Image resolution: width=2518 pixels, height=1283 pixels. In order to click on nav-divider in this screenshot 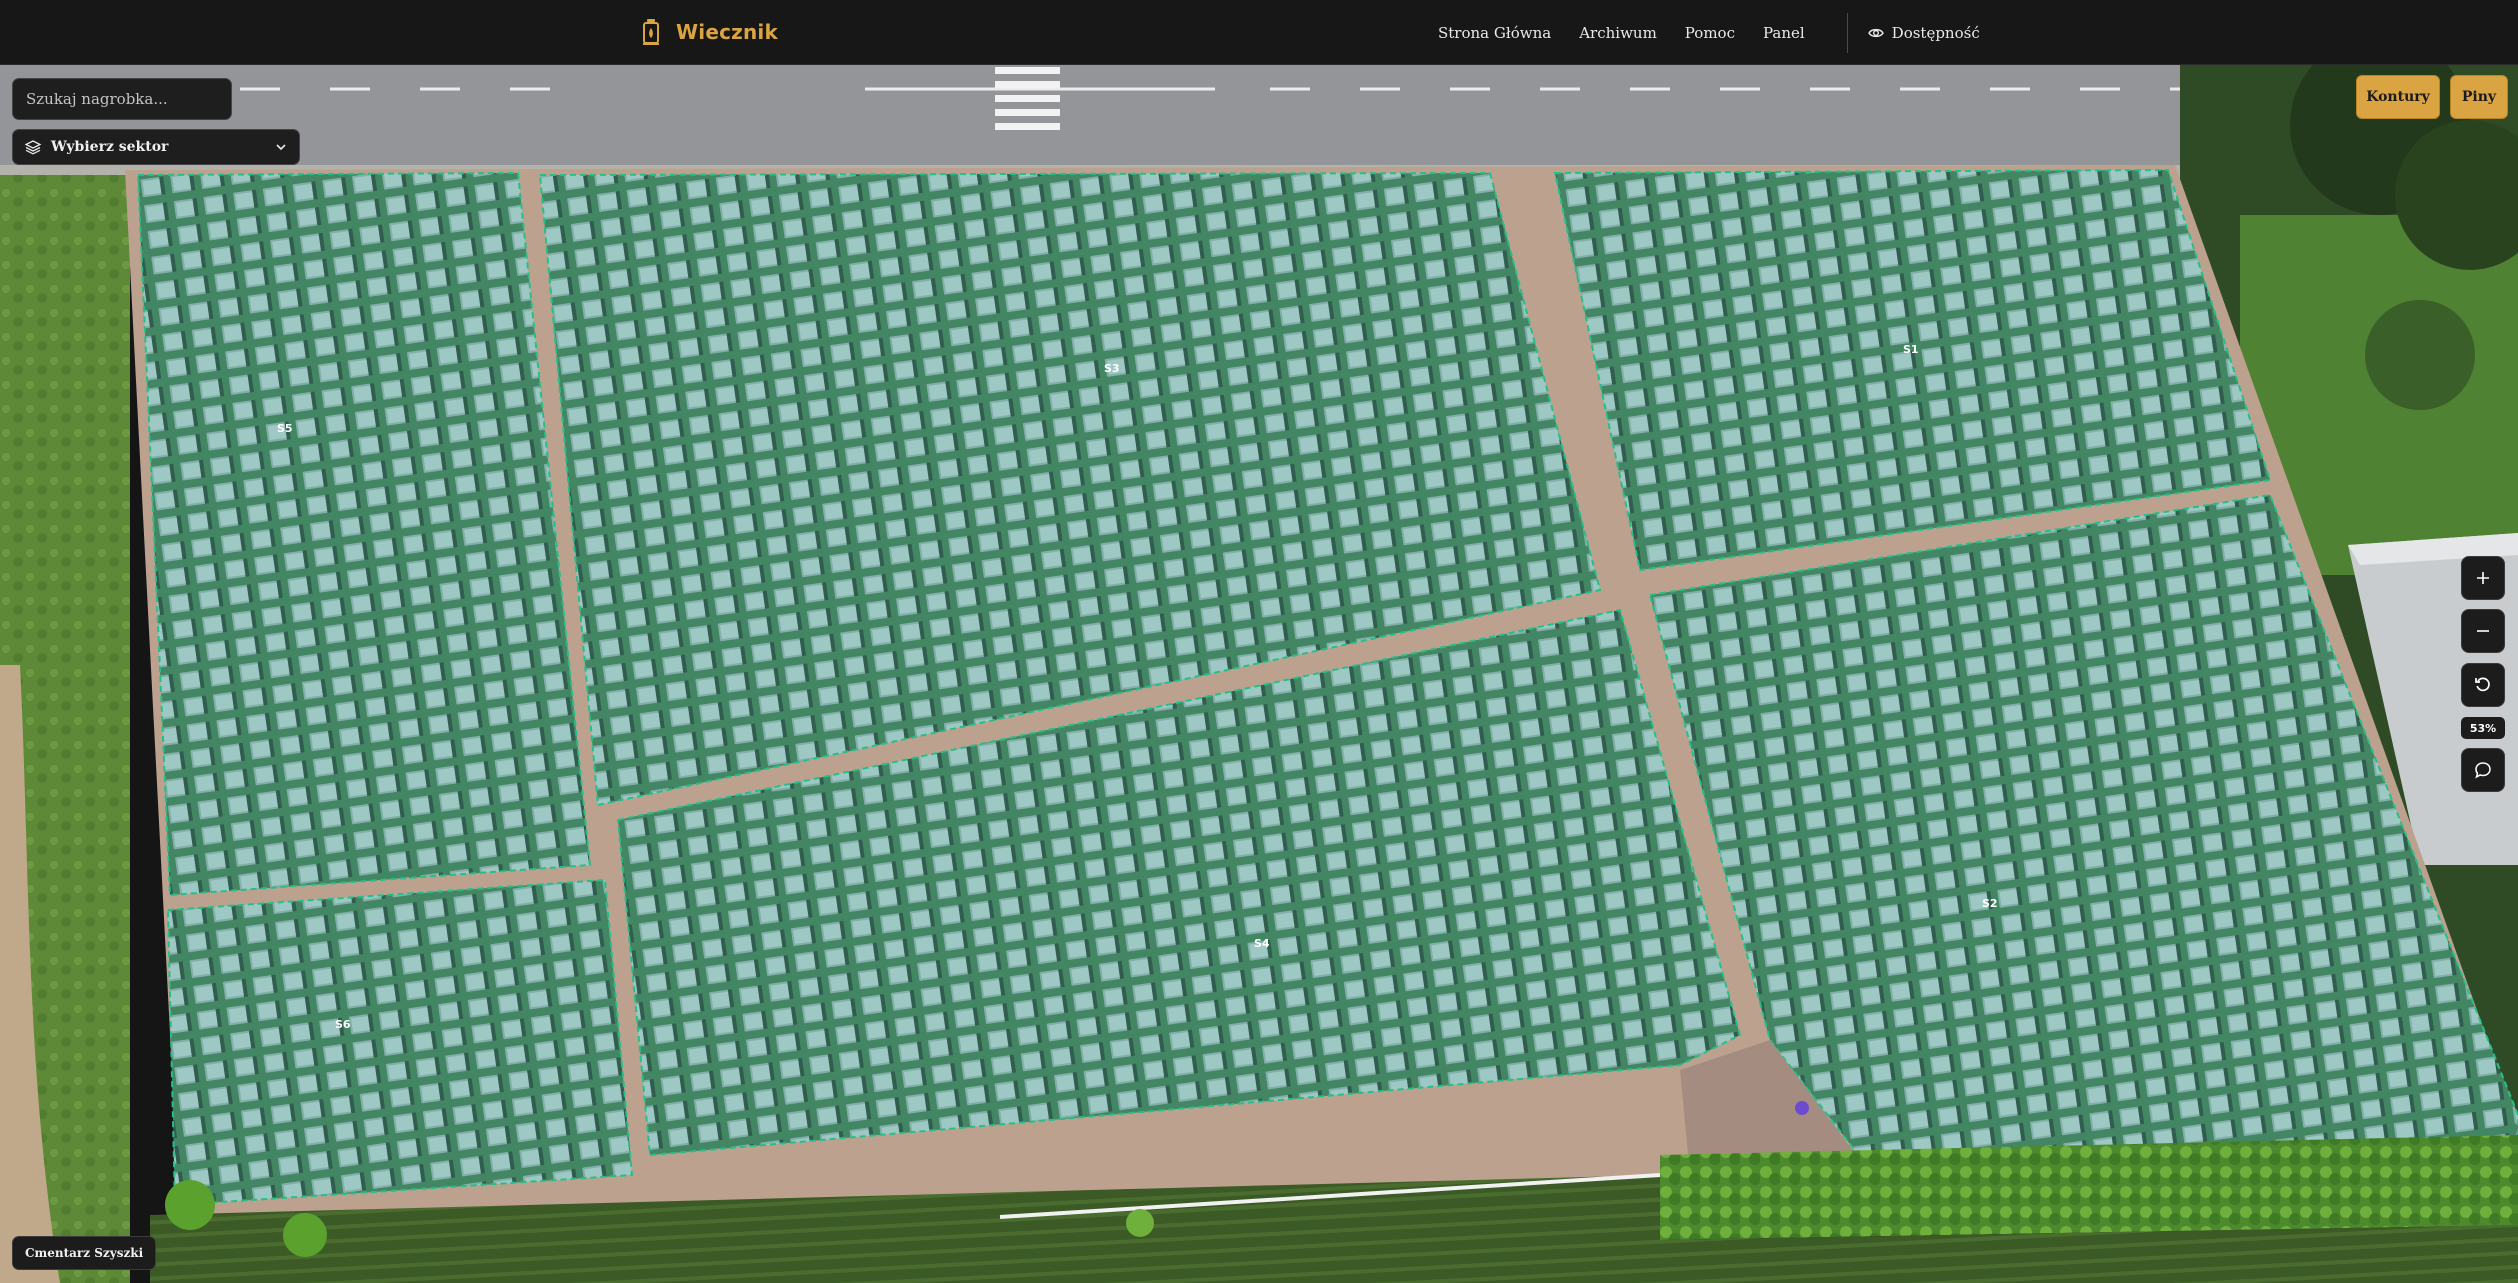, I will do `click(1847, 32)`.